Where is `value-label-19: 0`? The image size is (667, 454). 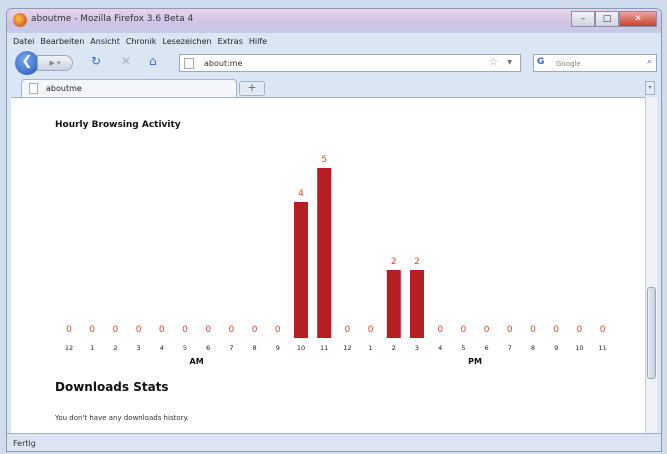 value-label-19: 0 is located at coordinates (510, 330).